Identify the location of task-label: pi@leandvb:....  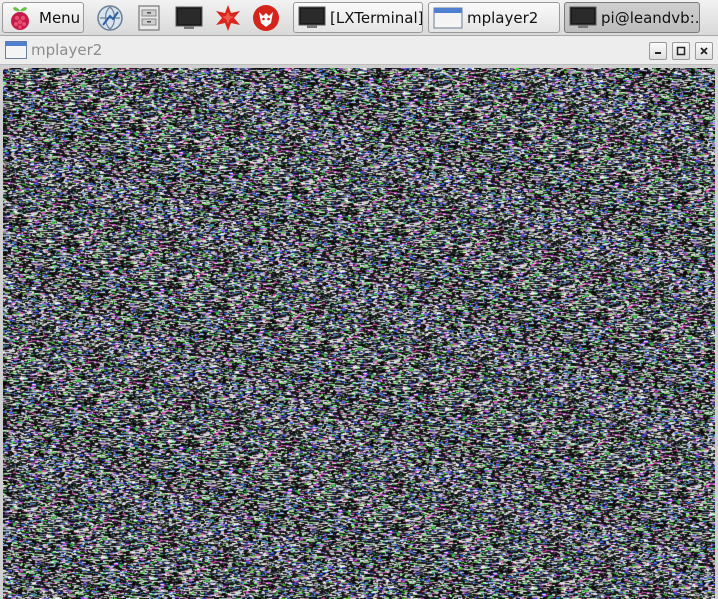
(650, 17).